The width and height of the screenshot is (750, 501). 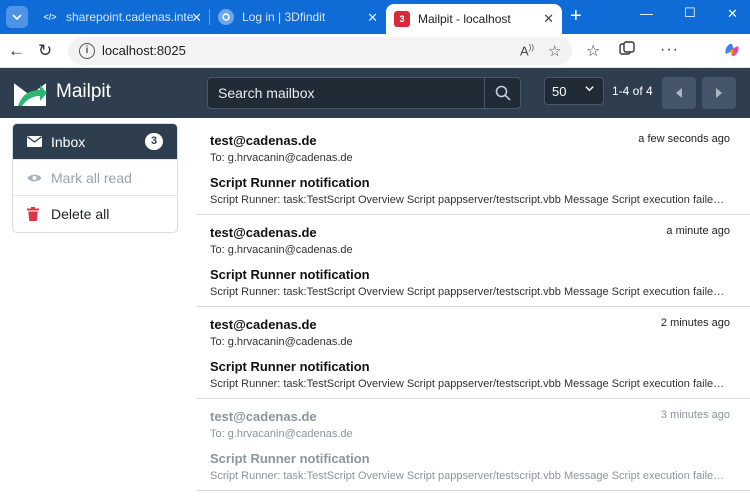 What do you see at coordinates (669, 50) in the screenshot?
I see `more-menu-icon: ···` at bounding box center [669, 50].